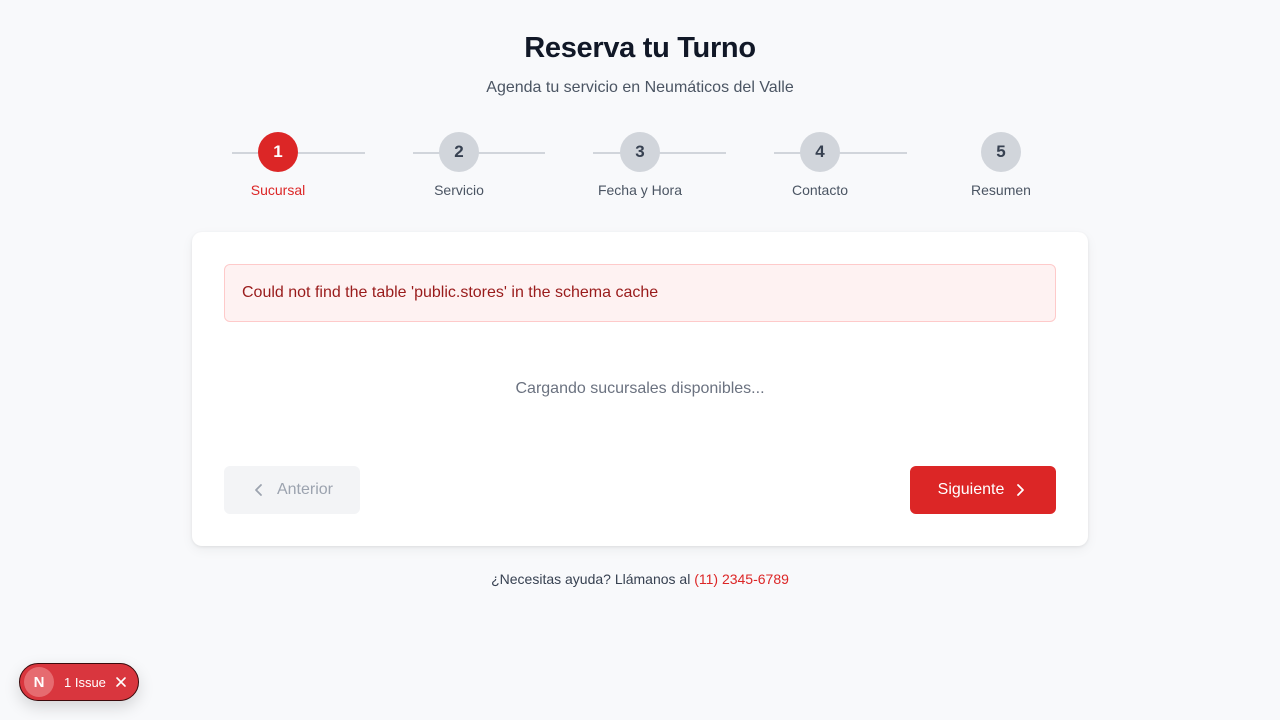 This screenshot has height=720, width=1280. What do you see at coordinates (640, 190) in the screenshot?
I see `step-label: Fecha y Hora` at bounding box center [640, 190].